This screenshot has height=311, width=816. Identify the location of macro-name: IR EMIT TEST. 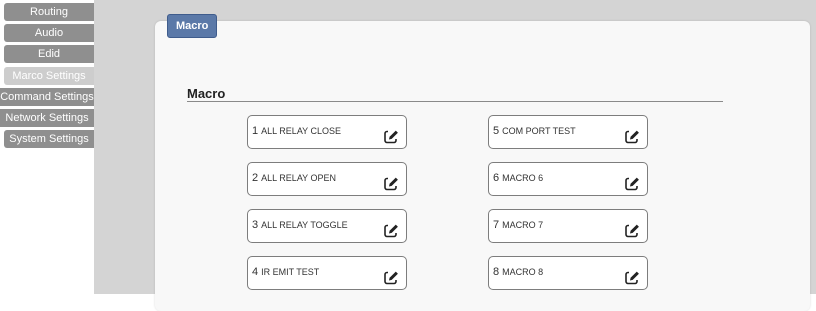
(290, 272).